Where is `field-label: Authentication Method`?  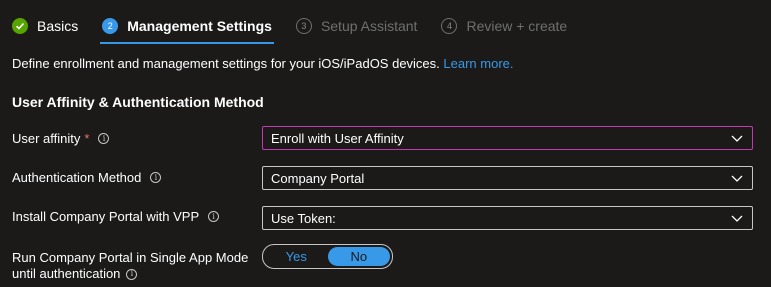
field-label: Authentication Method is located at coordinates (77, 177).